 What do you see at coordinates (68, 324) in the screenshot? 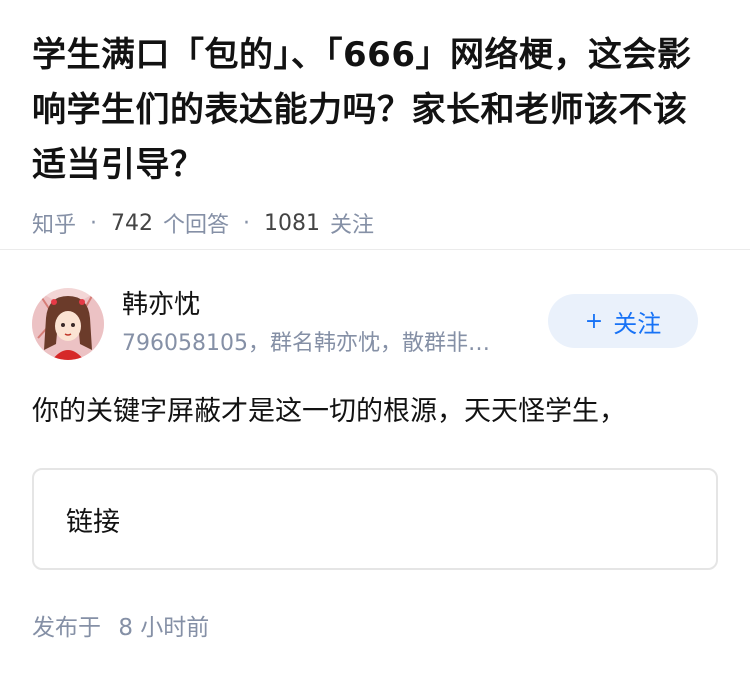
I see `avatar` at bounding box center [68, 324].